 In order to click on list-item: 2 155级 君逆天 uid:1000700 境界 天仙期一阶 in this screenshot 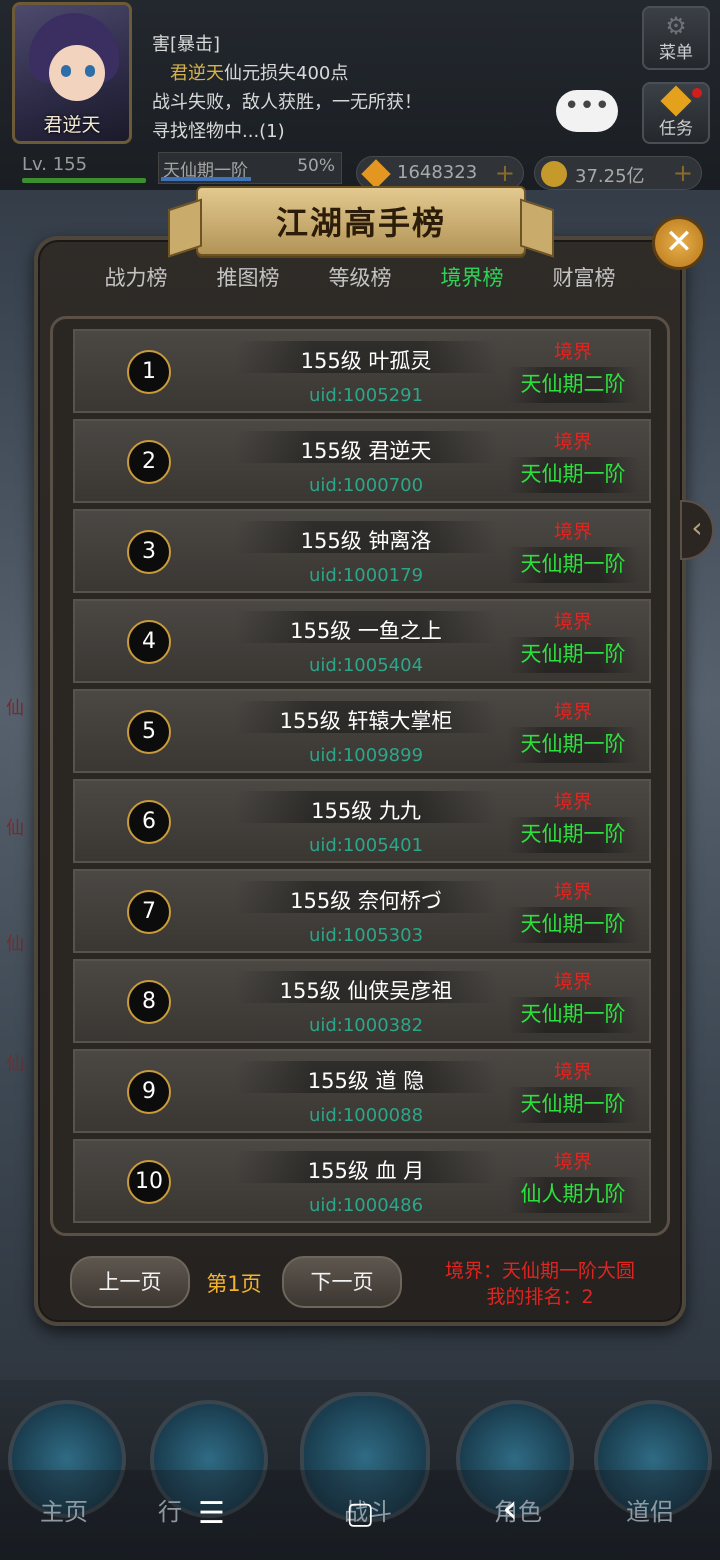, I will do `click(362, 461)`.